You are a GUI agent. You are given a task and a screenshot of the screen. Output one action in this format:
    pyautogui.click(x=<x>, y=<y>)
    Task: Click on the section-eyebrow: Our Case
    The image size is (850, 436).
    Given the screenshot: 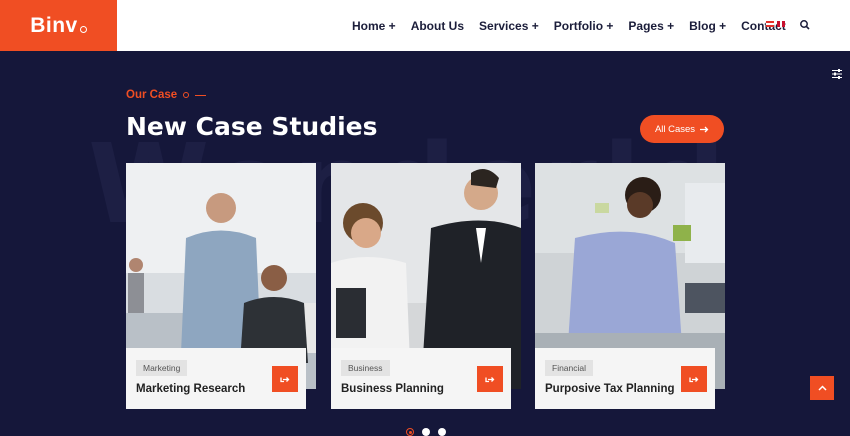 What is the action you would take?
    pyautogui.click(x=166, y=95)
    